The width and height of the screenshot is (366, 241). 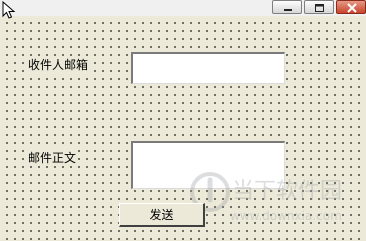 What do you see at coordinates (208, 165) in the screenshot?
I see `email-body-textarea` at bounding box center [208, 165].